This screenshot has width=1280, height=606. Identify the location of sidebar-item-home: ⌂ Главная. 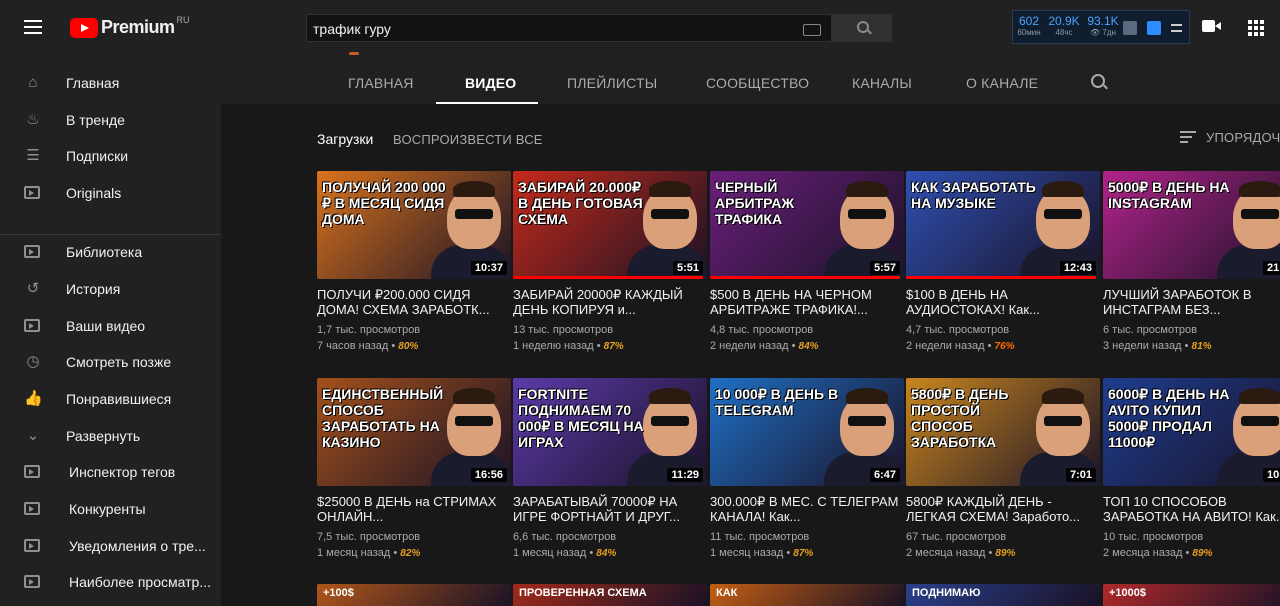
(110, 83).